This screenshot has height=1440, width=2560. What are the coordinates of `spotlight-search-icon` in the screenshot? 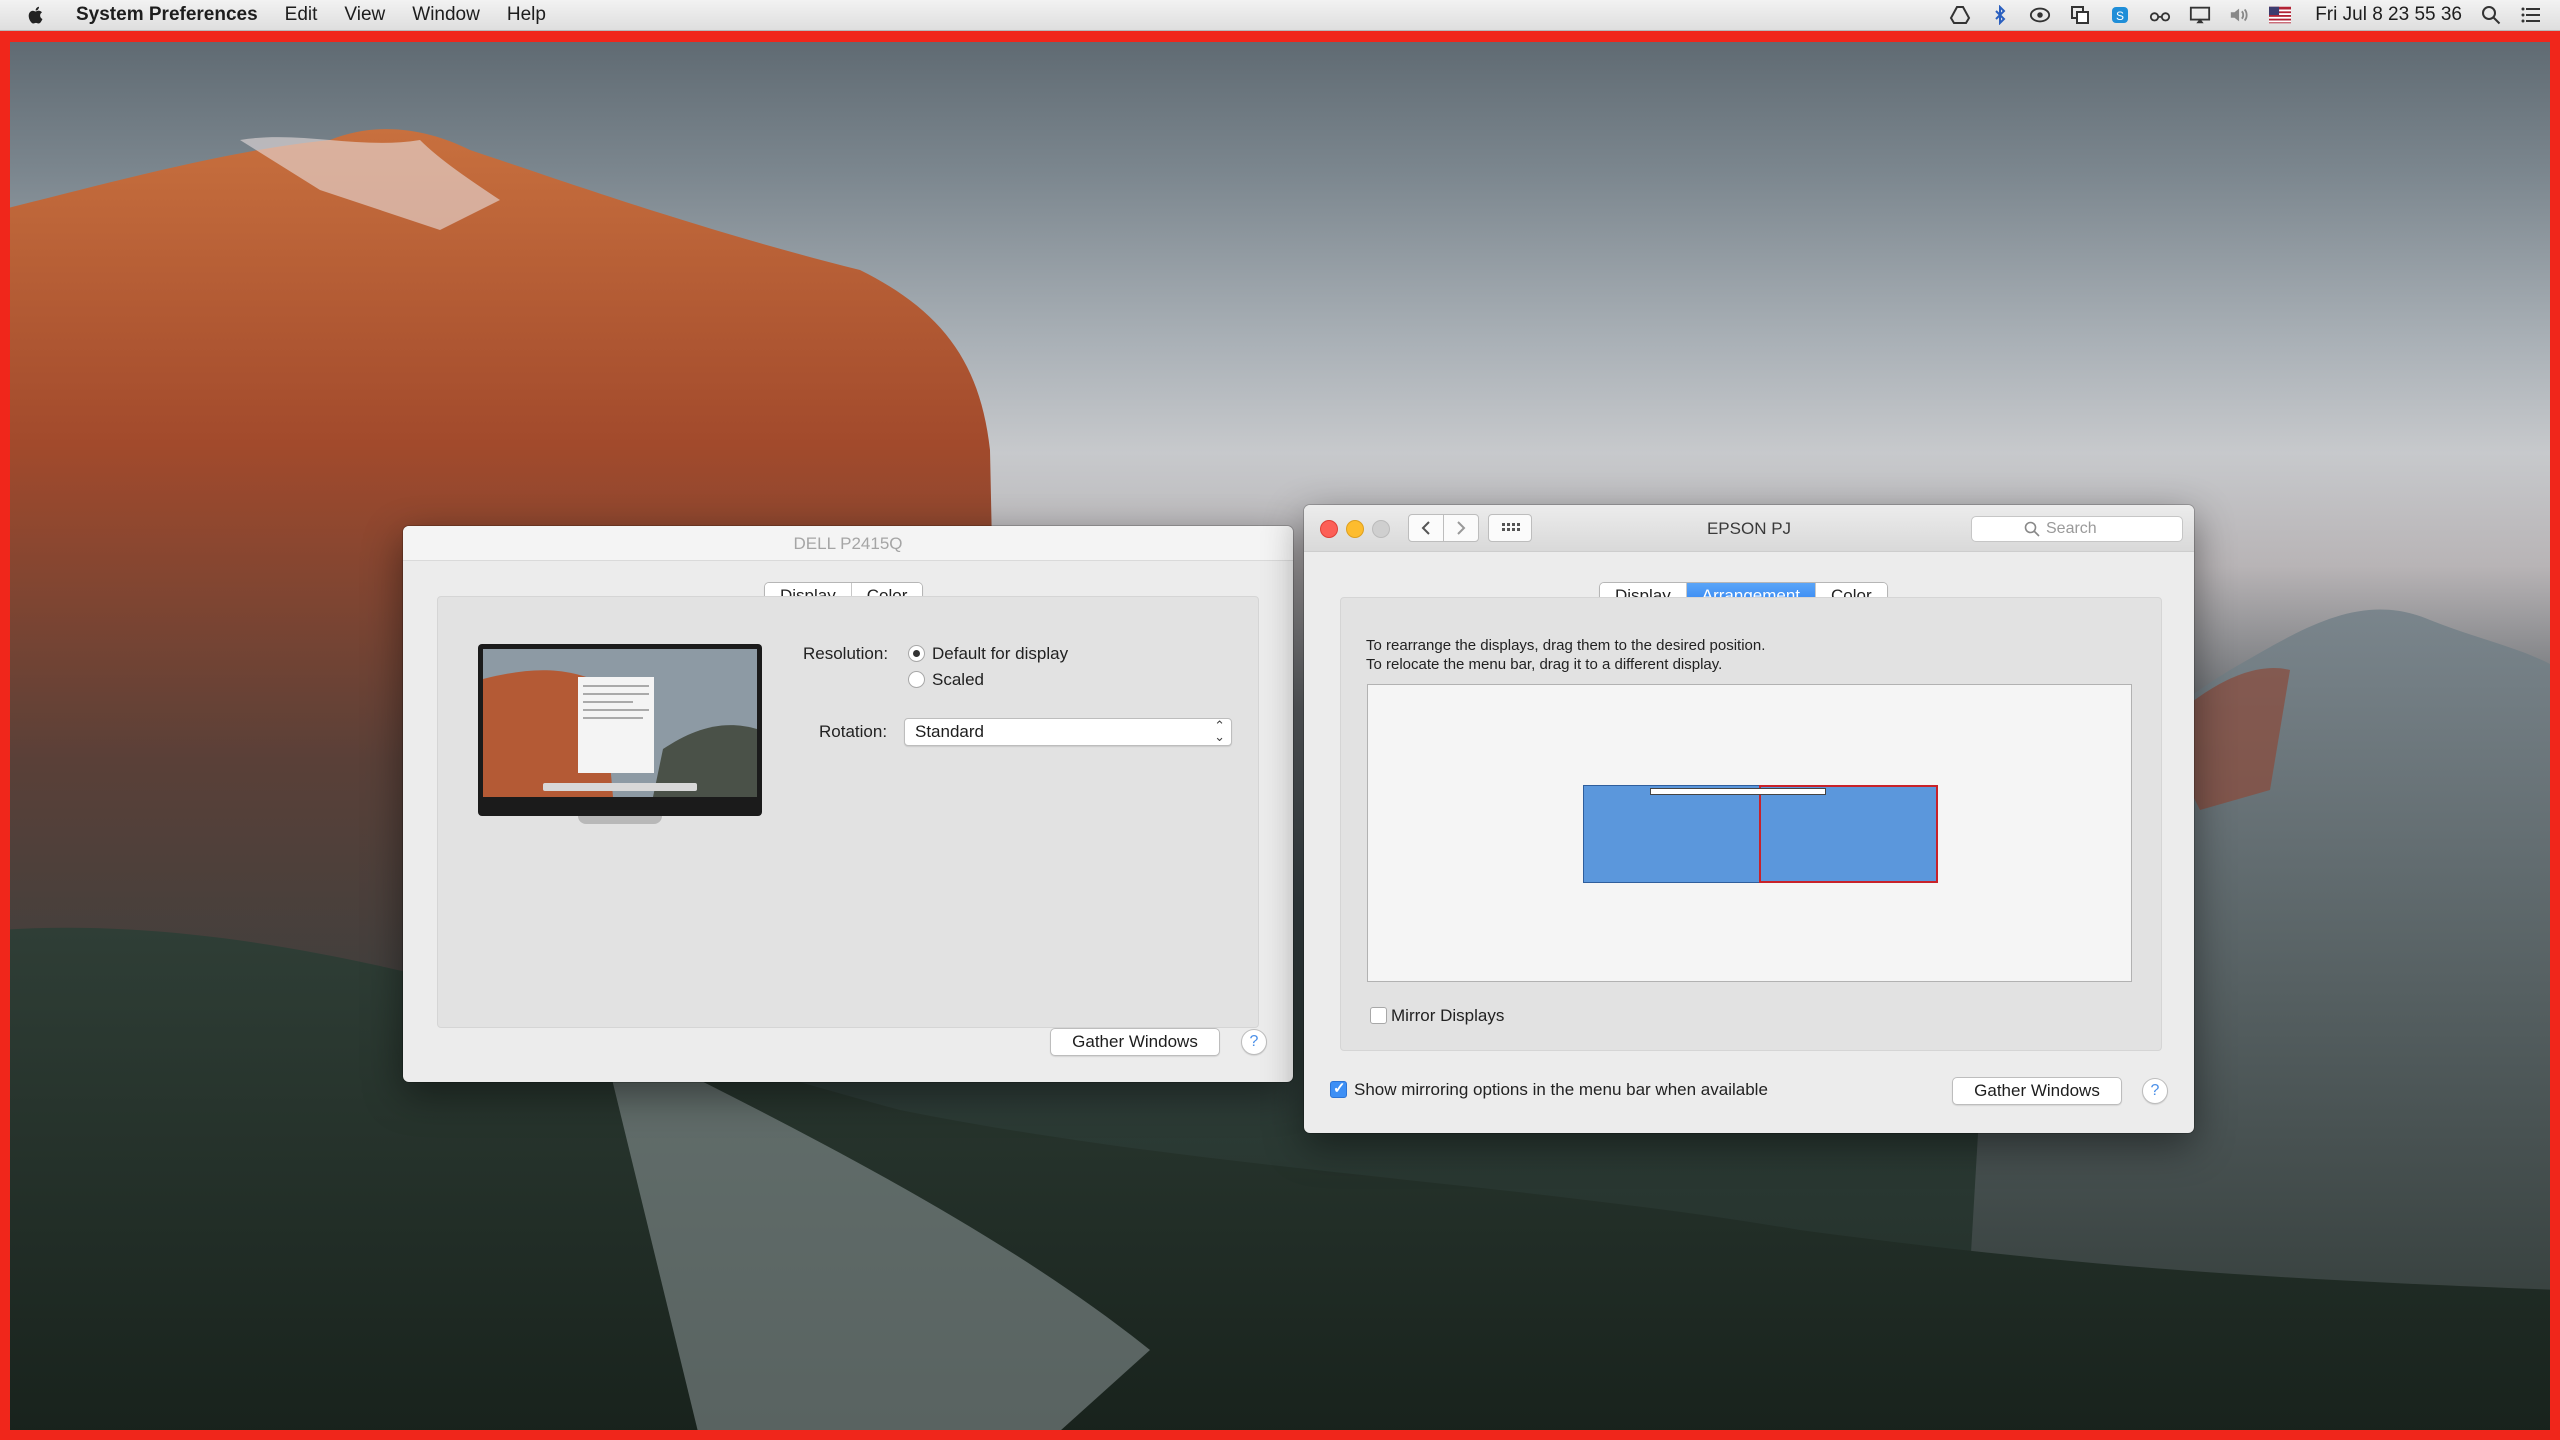 It's located at (2491, 15).